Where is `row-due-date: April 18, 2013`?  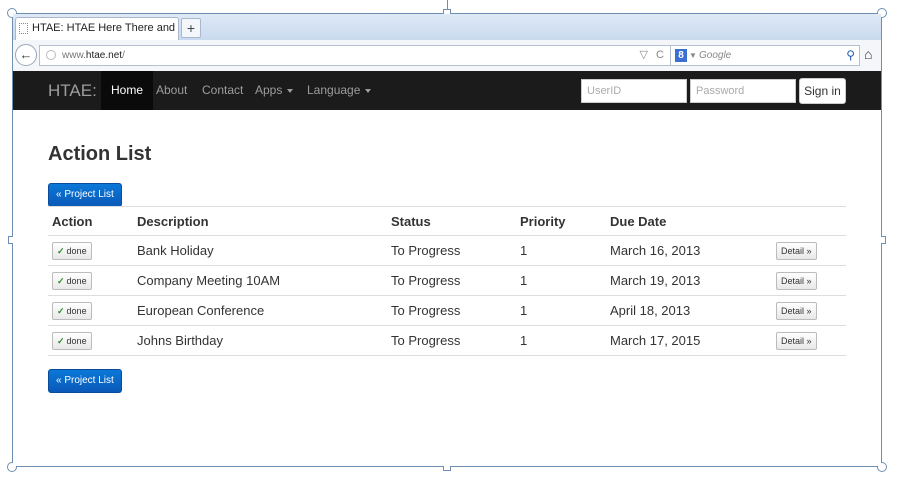 row-due-date: April 18, 2013 is located at coordinates (689, 310).